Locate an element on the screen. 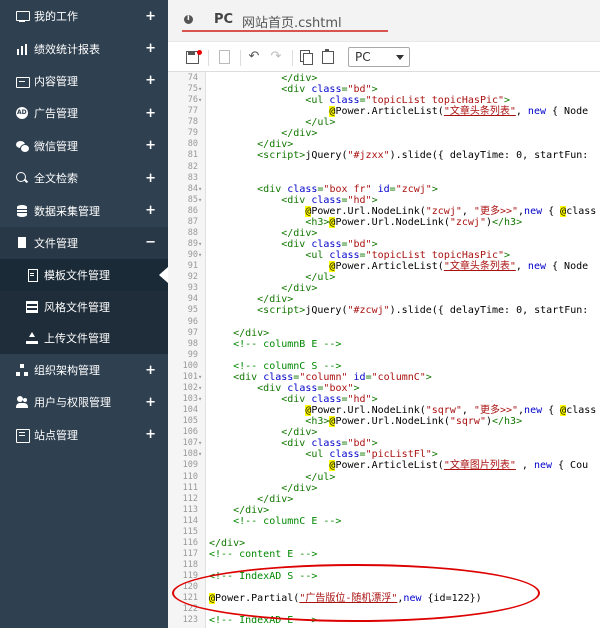 Image resolution: width=600 pixels, height=628 pixels. line-number: 105 is located at coordinates (190, 421).